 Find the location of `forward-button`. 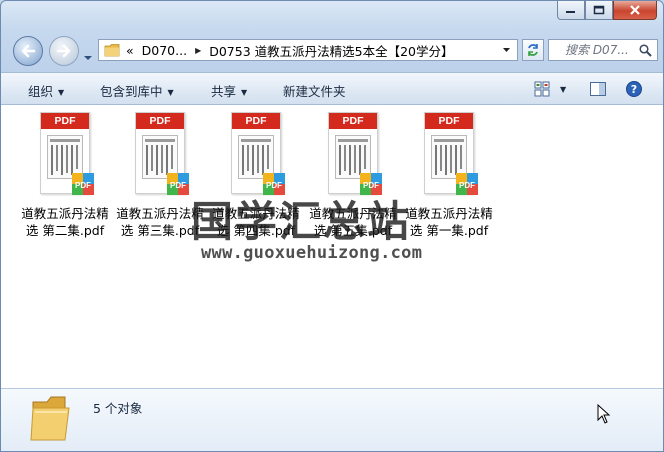

forward-button is located at coordinates (64, 51).